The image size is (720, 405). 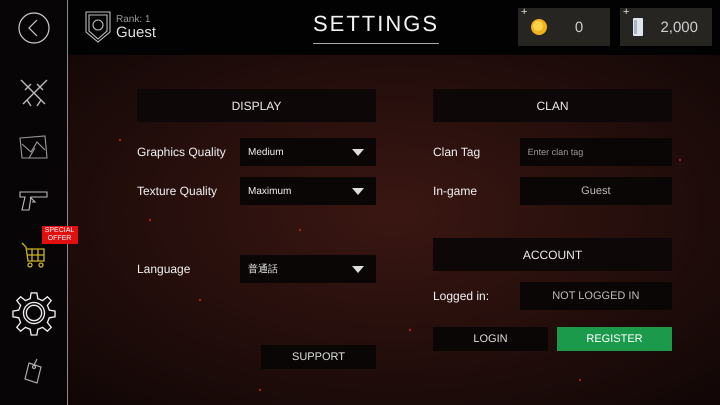 I want to click on section-header: ACCOUNT, so click(x=552, y=254).